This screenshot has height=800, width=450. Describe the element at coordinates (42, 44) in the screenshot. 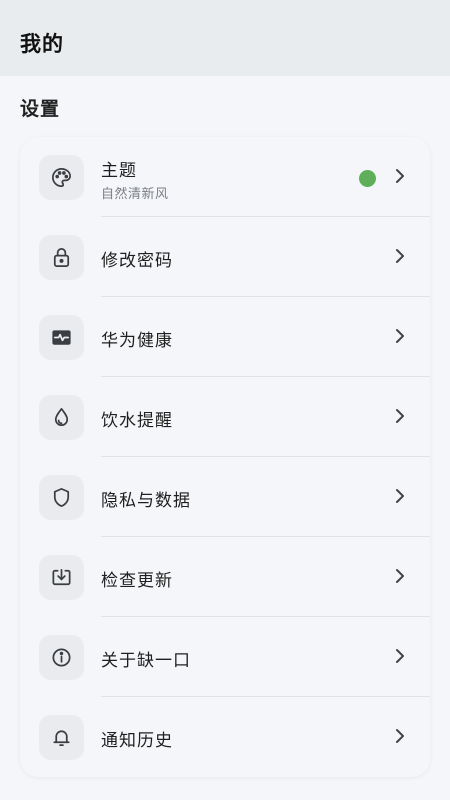

I see `page-title: 我的` at that location.